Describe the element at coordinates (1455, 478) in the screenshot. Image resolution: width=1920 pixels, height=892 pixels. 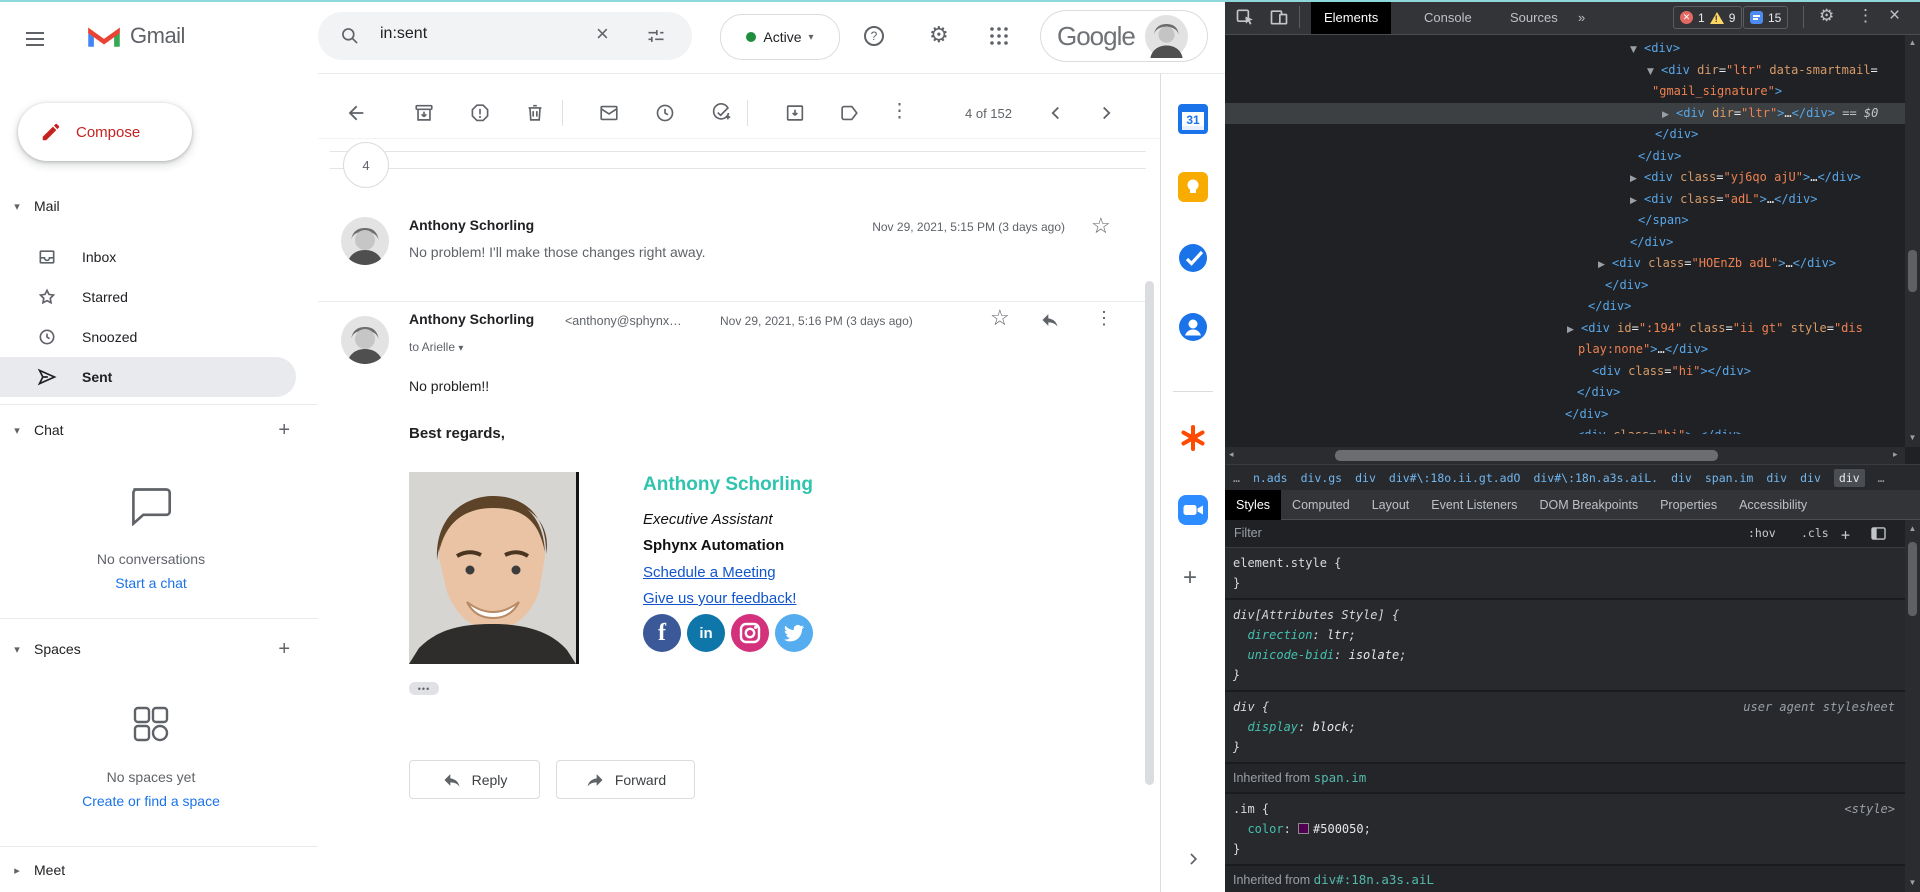
I see `breadcrumb-item: div#\:18o.ii.gt.adO` at that location.